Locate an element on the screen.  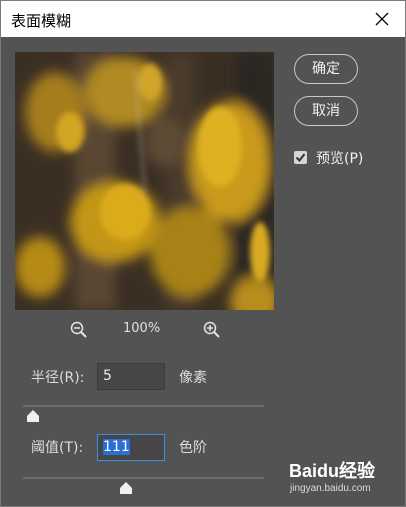
watermark-logo: Baidu经验 is located at coordinates (332, 471).